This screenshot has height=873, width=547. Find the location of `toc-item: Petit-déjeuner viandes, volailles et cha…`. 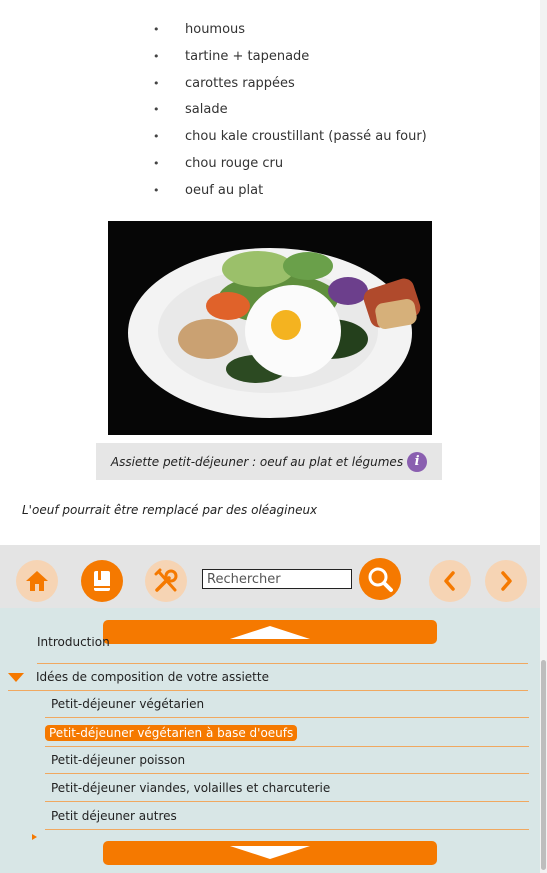

toc-item: Petit-déjeuner viandes, volailles et cha… is located at coordinates (287, 788).